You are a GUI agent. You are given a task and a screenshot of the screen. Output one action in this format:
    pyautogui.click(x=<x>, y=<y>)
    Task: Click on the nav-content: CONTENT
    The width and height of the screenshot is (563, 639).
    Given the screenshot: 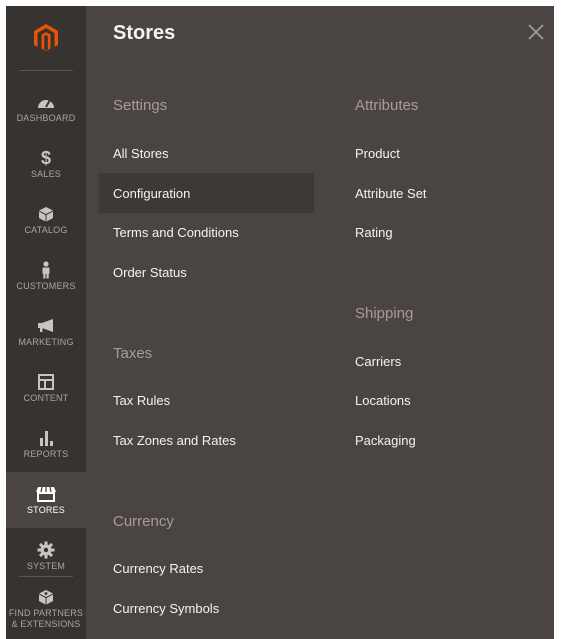 What is the action you would take?
    pyautogui.click(x=46, y=388)
    